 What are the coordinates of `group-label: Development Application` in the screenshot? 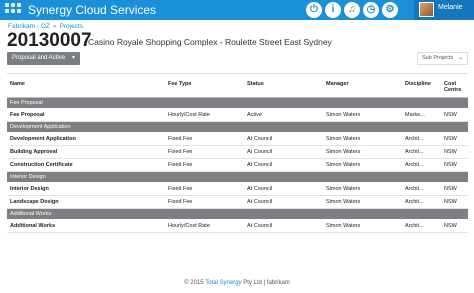 It's located at (237, 127).